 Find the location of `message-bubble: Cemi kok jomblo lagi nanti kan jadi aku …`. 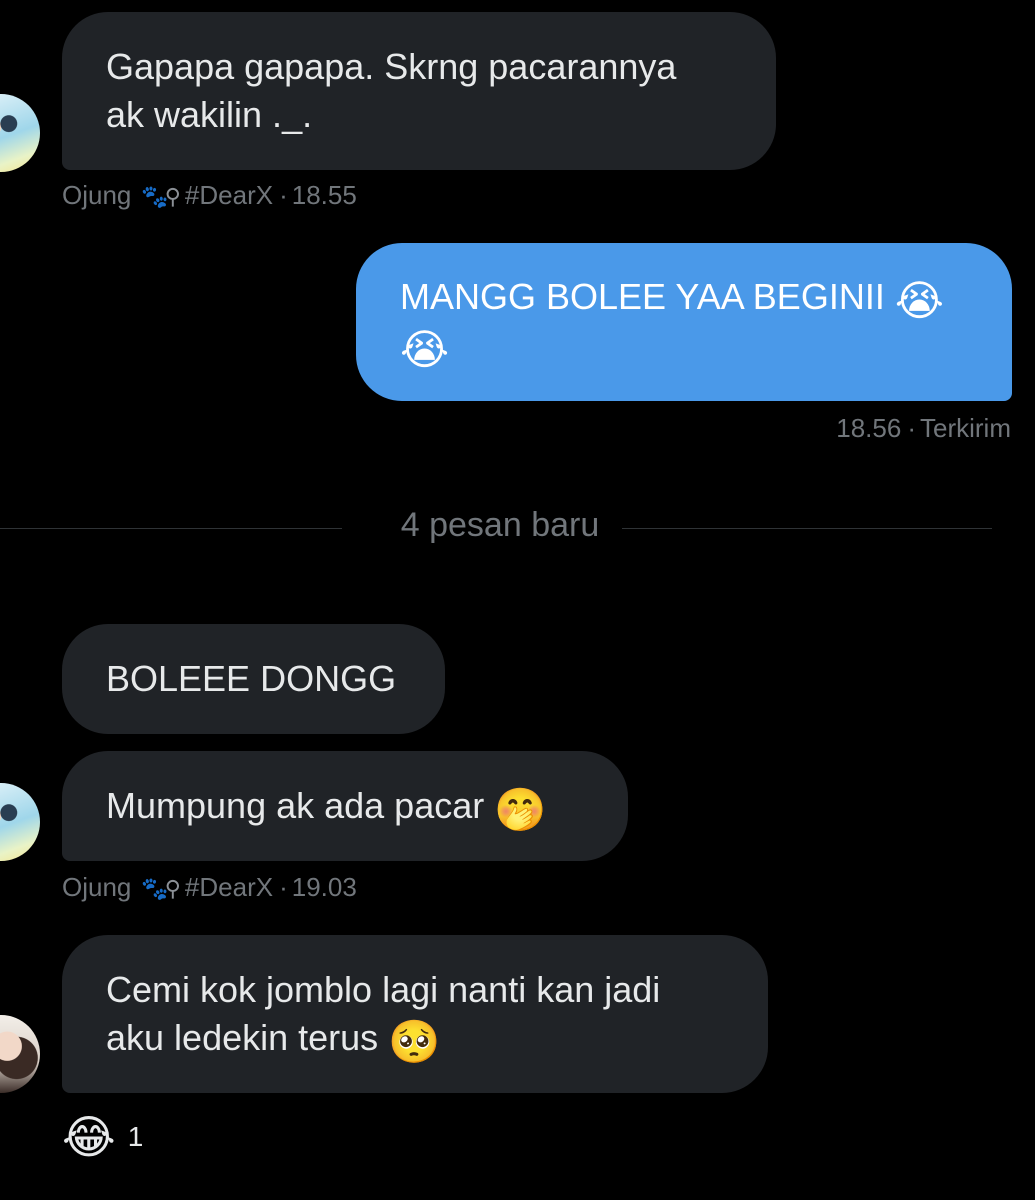

message-bubble: Cemi kok jomblo lagi nanti kan jadi aku … is located at coordinates (415, 1014).